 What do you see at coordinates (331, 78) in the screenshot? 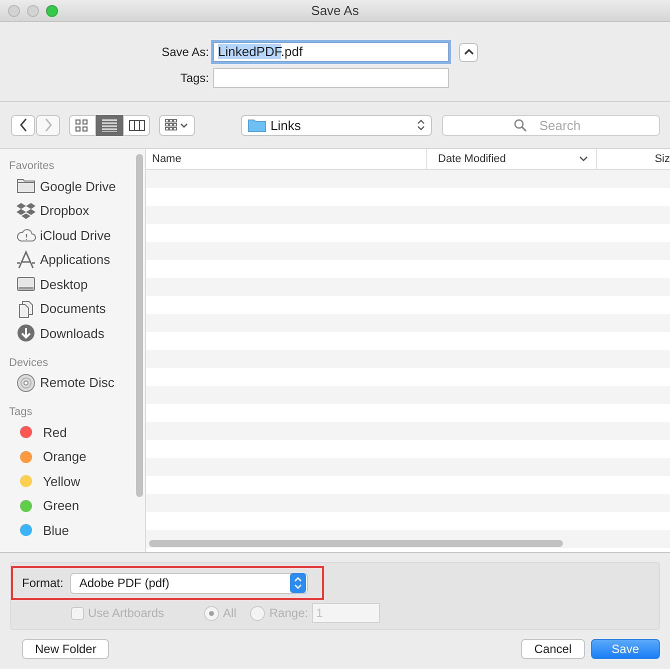
I see `tags-field` at bounding box center [331, 78].